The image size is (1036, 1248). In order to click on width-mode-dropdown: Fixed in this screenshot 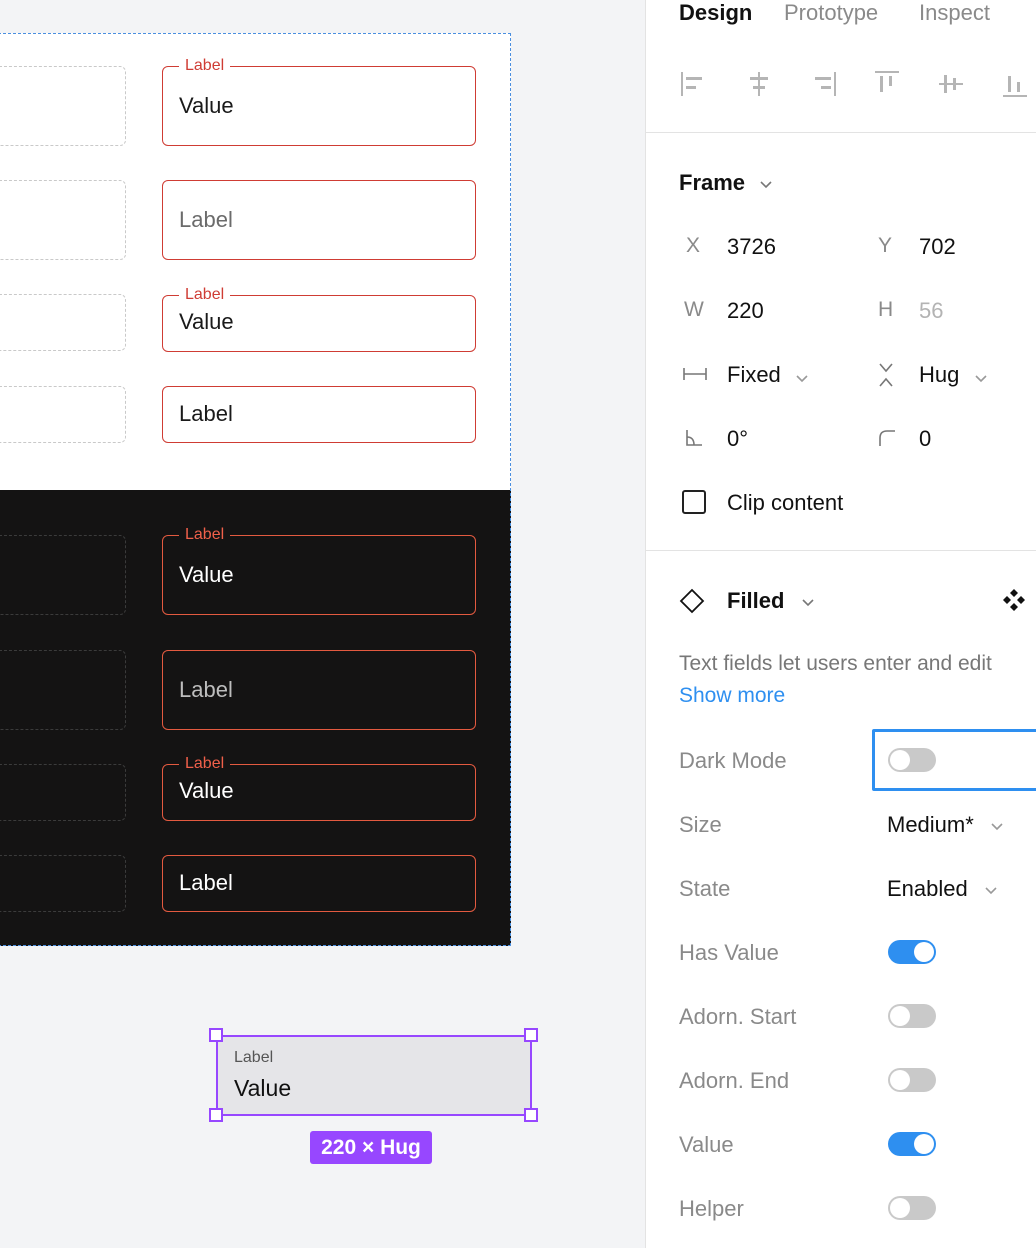, I will do `click(768, 375)`.